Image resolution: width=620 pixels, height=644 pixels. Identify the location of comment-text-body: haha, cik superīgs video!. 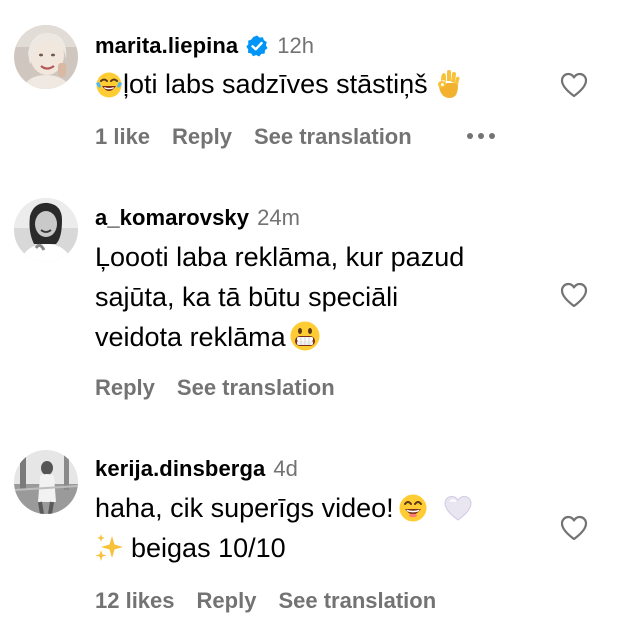
(244, 508).